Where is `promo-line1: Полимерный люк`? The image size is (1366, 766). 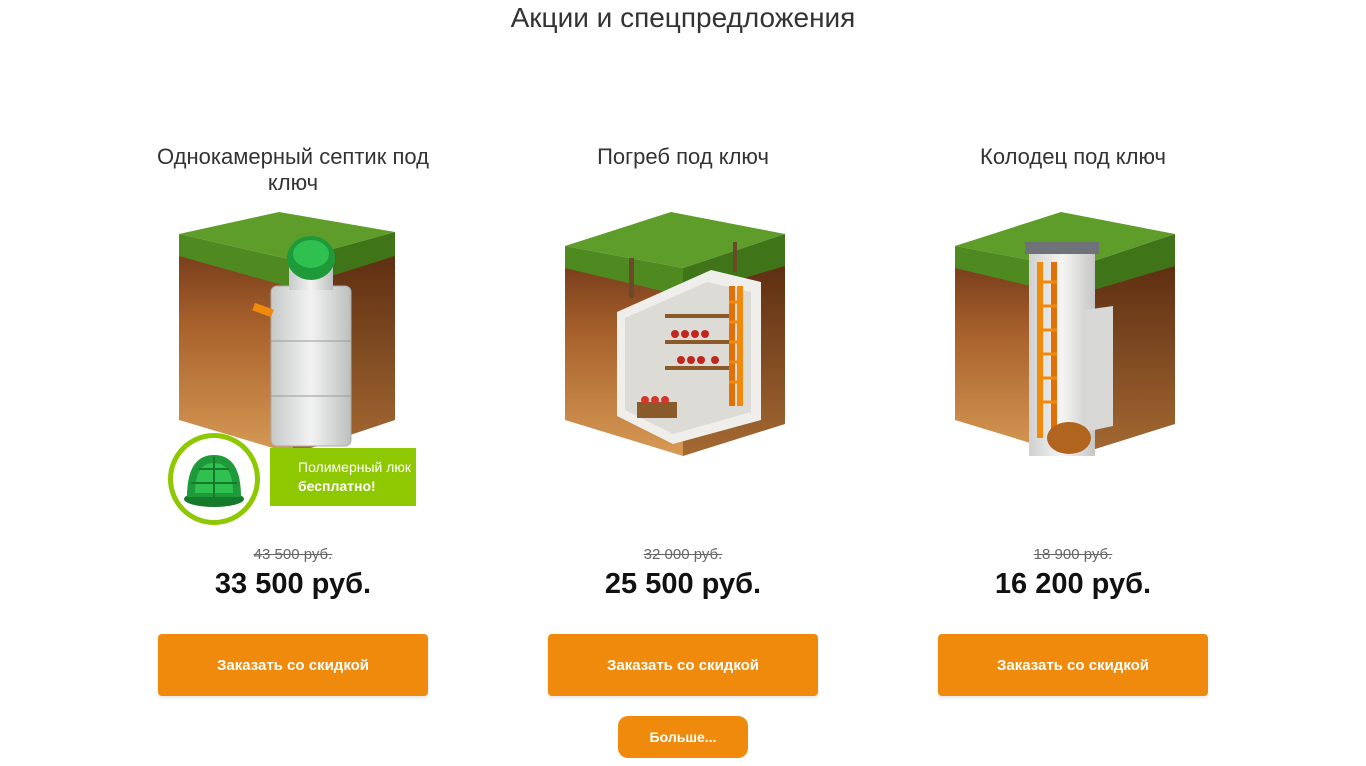
promo-line1: Полимерный люк is located at coordinates (355, 467).